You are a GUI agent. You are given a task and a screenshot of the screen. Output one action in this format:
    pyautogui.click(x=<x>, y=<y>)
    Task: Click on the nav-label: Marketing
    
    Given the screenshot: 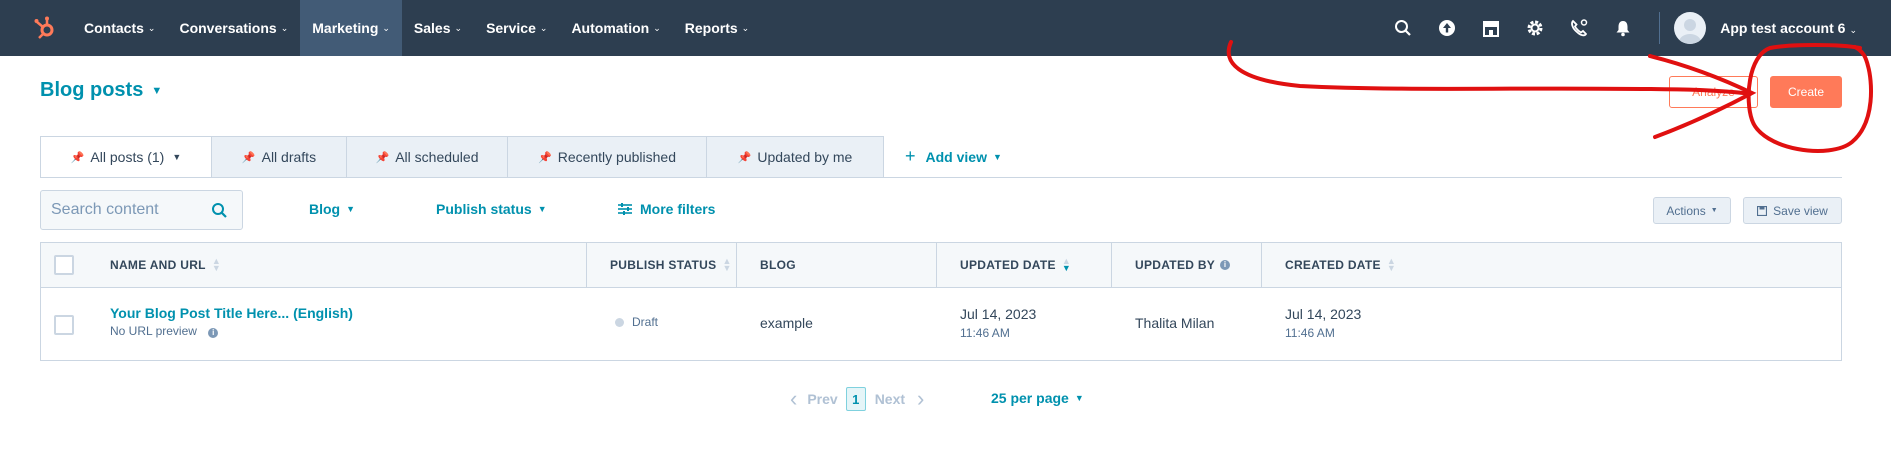 What is the action you would take?
    pyautogui.click(x=345, y=28)
    